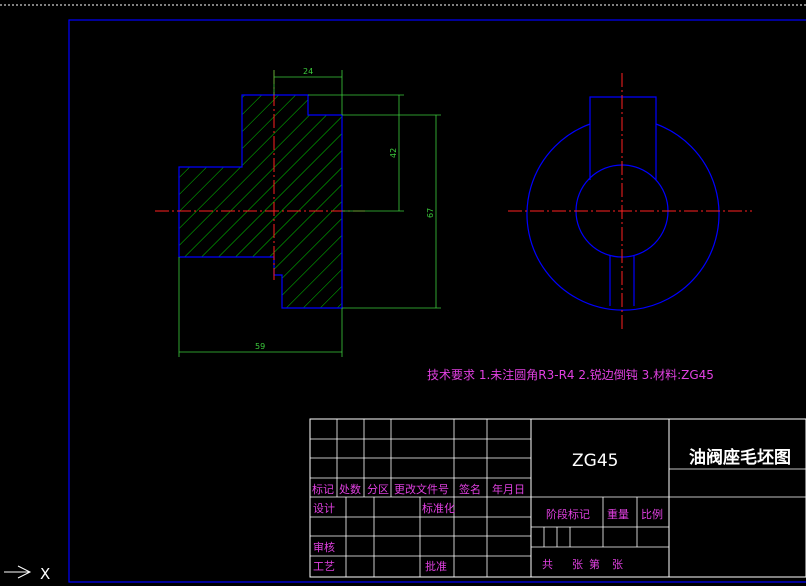 This screenshot has height=586, width=806. Describe the element at coordinates (27, 574) in the screenshot. I see `ucs-axis-icon: X` at that location.